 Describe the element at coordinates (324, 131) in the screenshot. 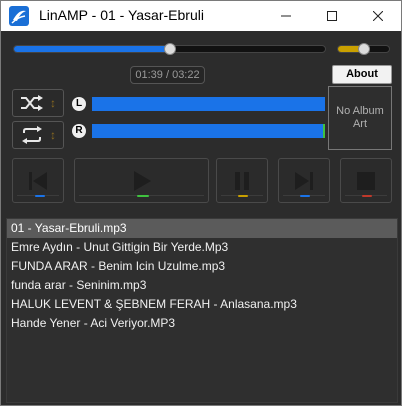

I see `right-peak-indicator` at that location.